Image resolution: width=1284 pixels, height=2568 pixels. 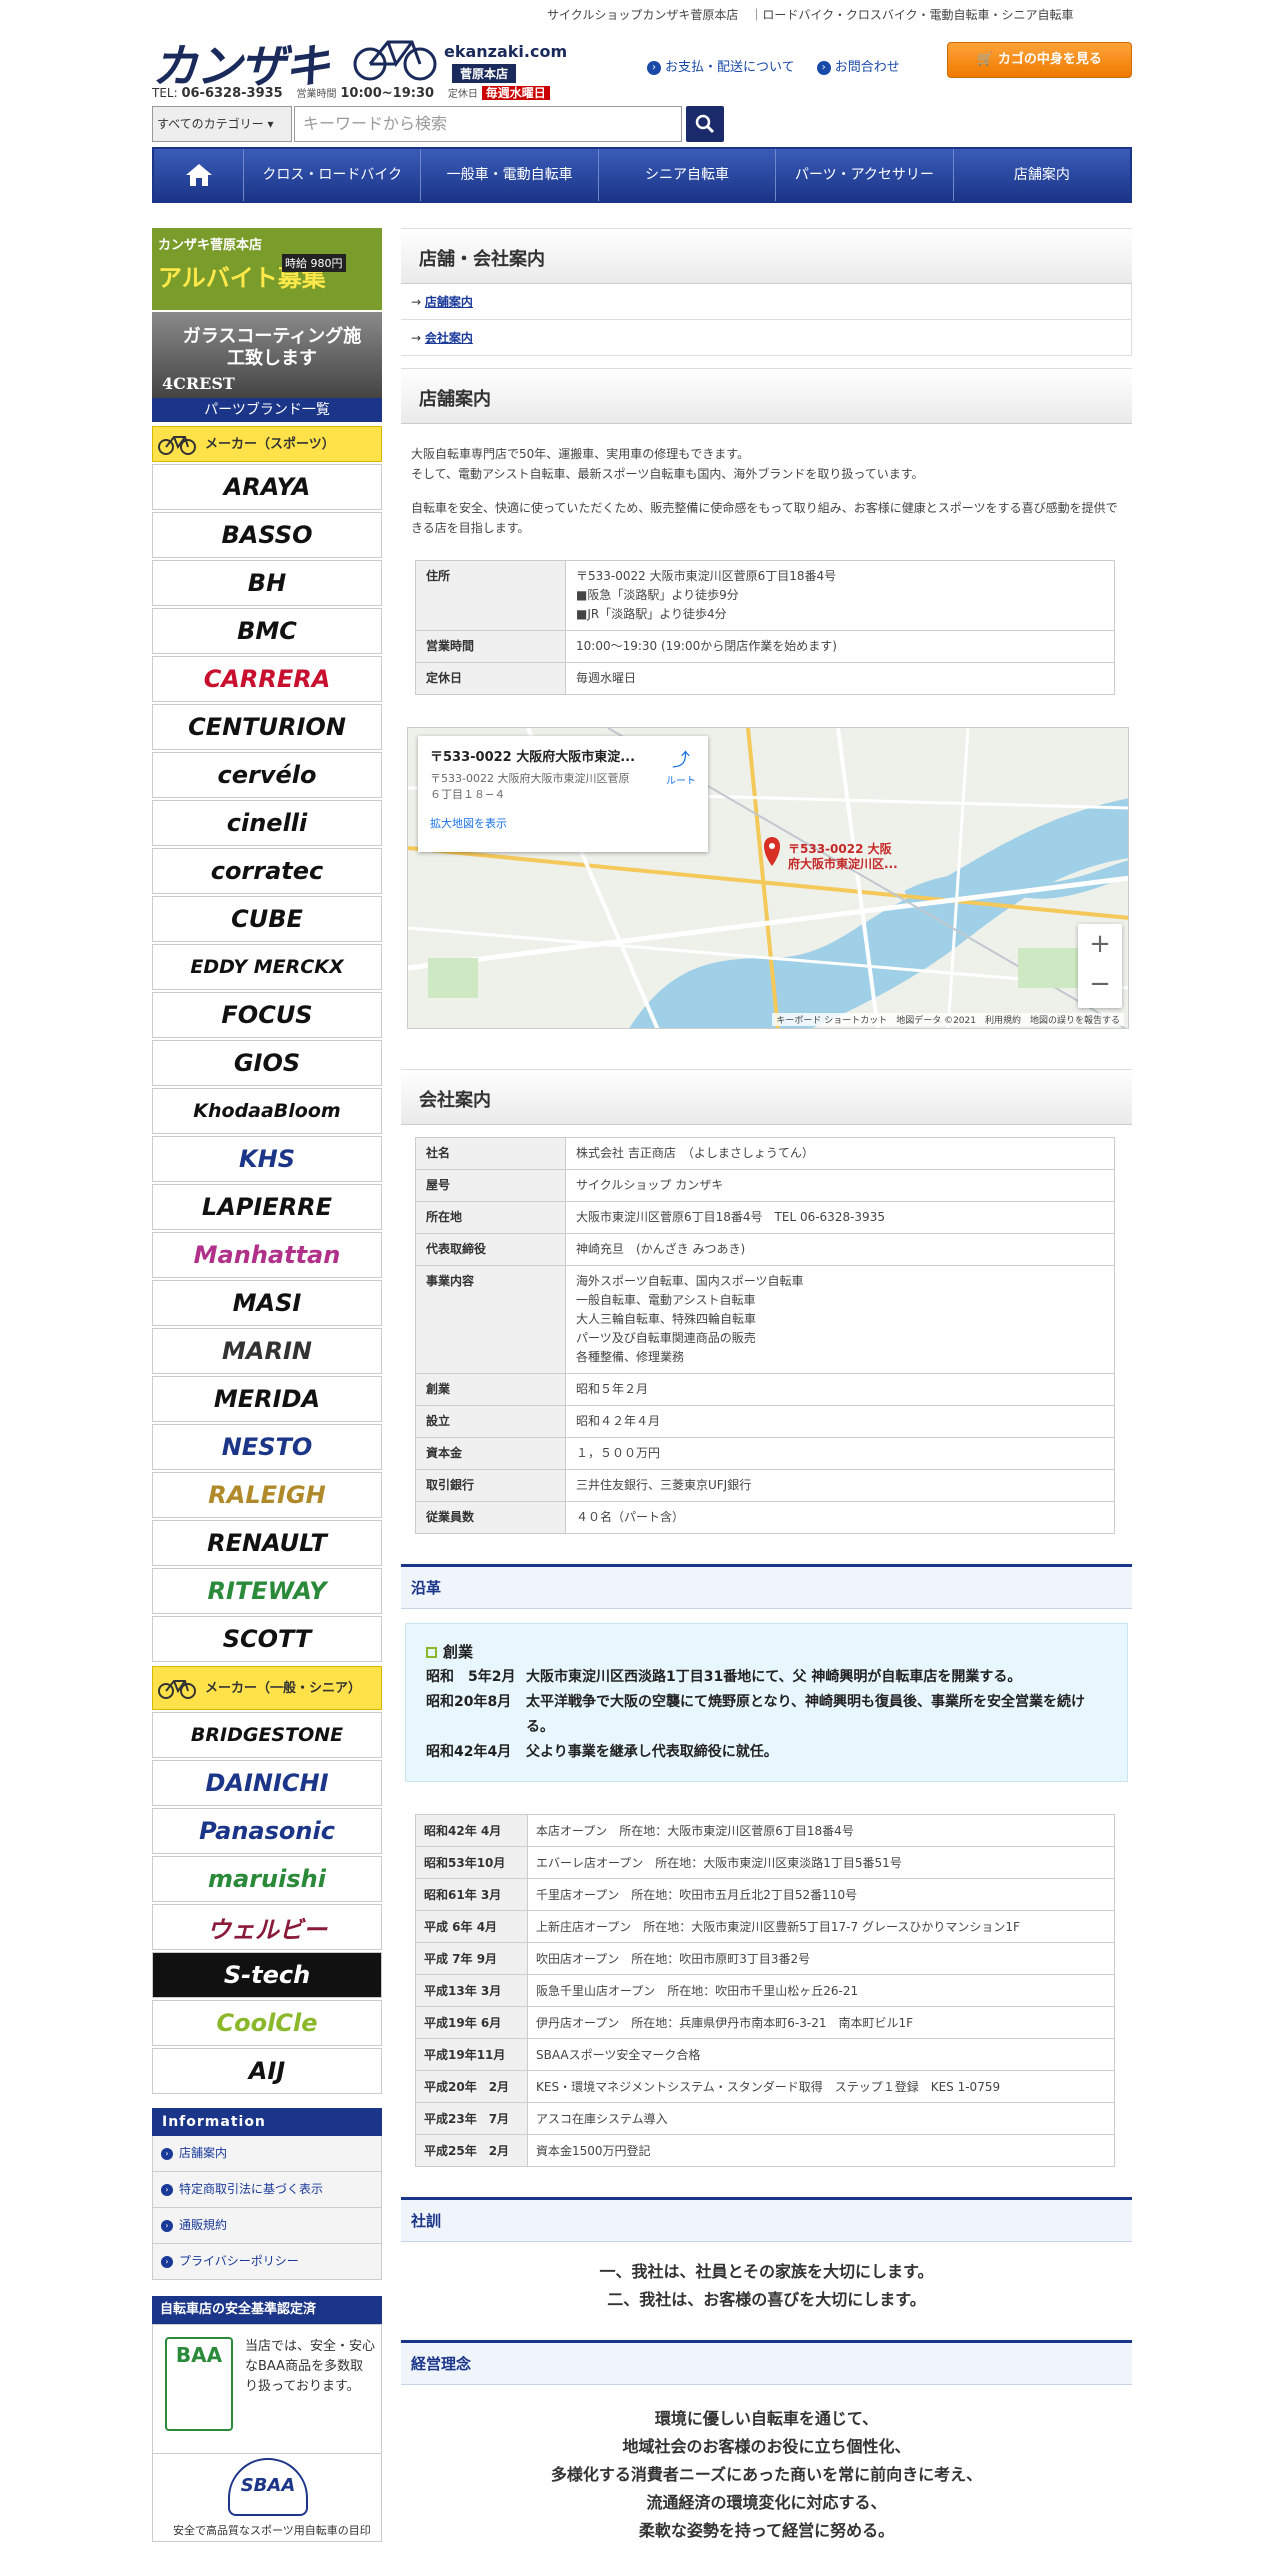 I want to click on nav-store-info: 店舗案内, so click(x=1042, y=175).